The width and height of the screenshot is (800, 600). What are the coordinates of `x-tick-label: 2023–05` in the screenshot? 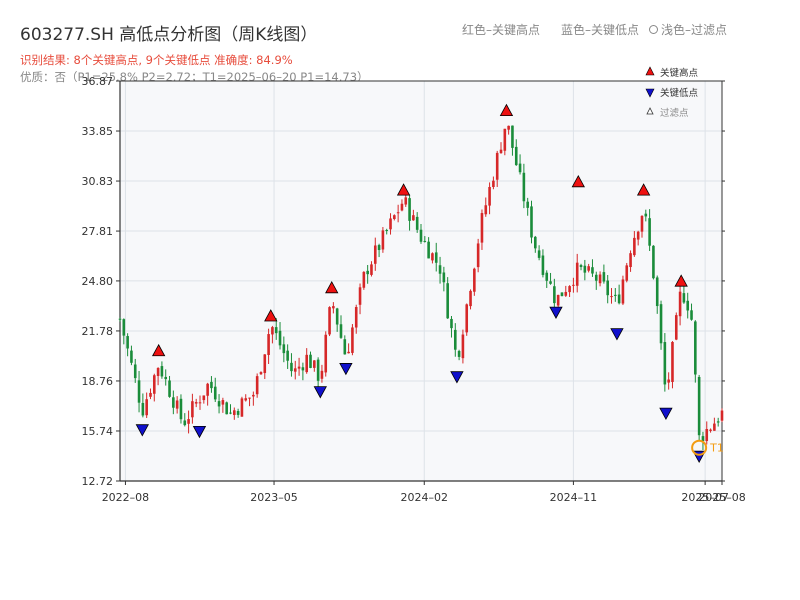 It's located at (274, 497).